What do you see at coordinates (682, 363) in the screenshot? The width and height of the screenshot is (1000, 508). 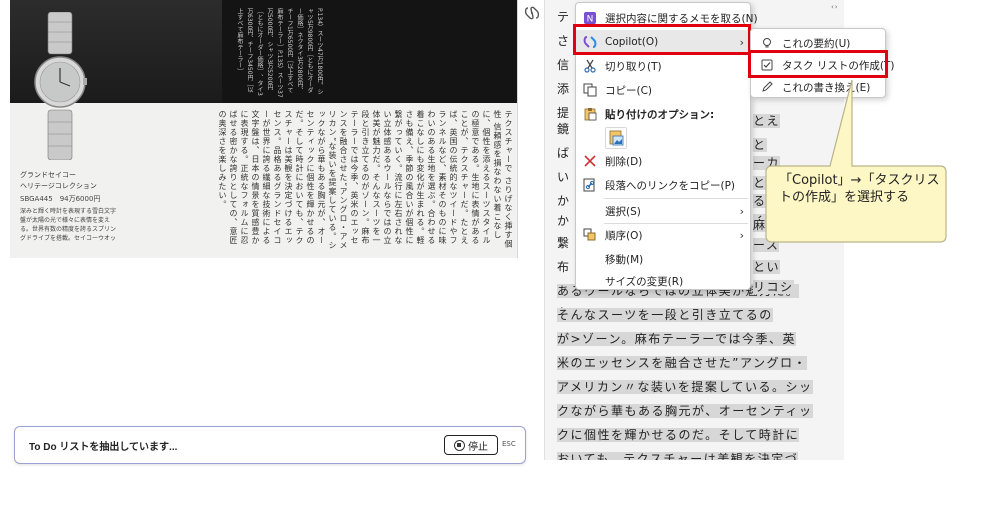 I see `doc-line: 米のエッセンスを融合させた”アングロ・` at bounding box center [682, 363].